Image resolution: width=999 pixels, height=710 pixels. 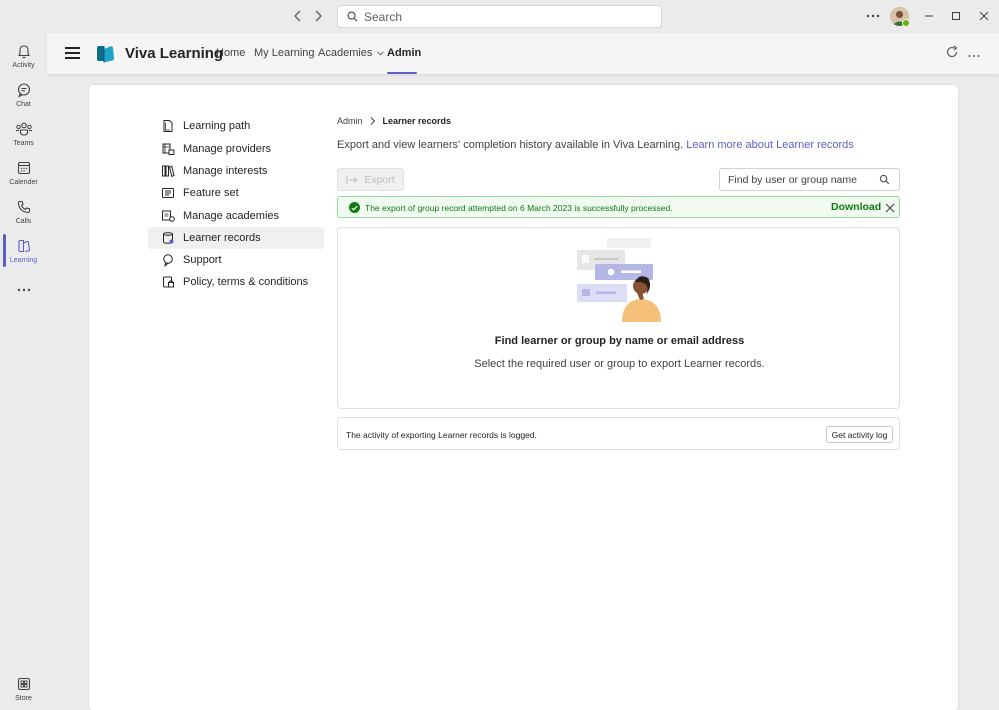 I want to click on menu-item-learning-path: Learning path, so click(x=236, y=126).